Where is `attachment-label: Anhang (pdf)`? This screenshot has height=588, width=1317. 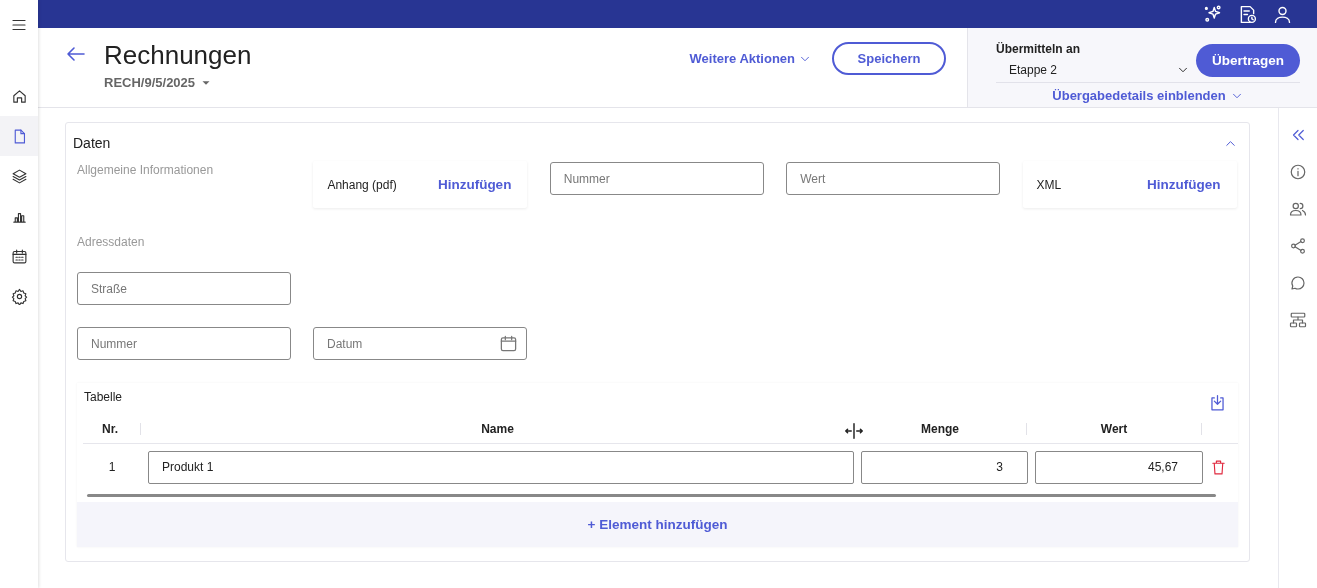
attachment-label: Anhang (pdf) is located at coordinates (362, 184).